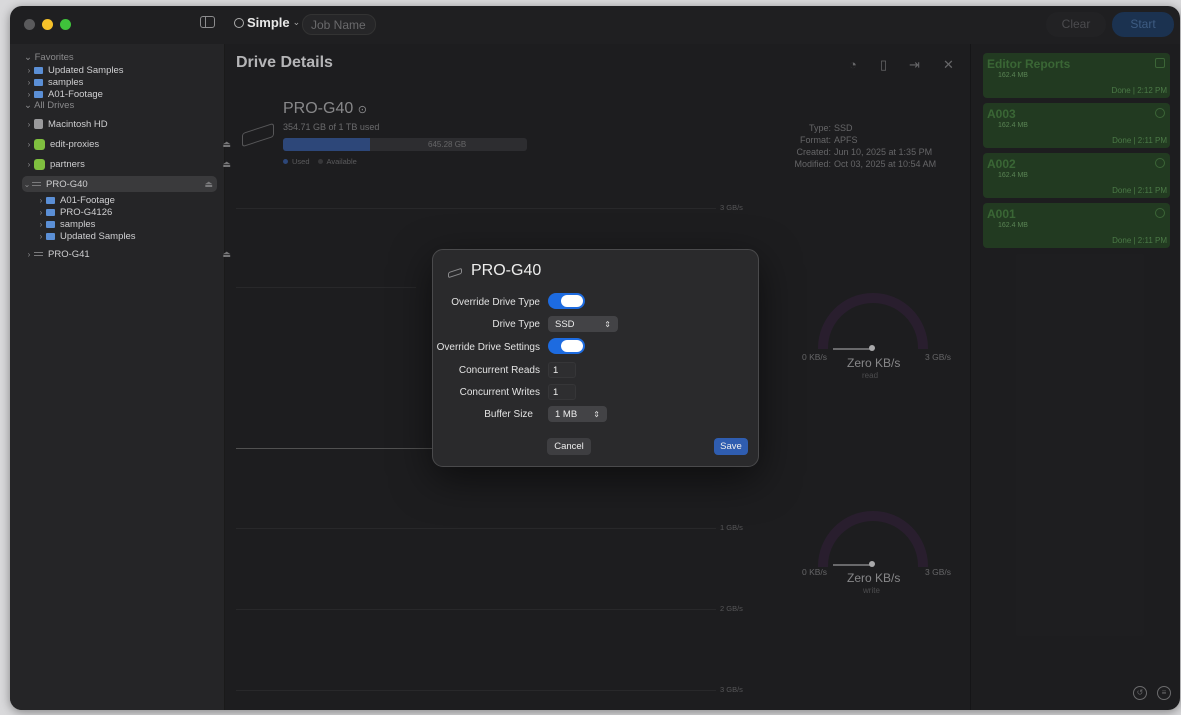 The height and width of the screenshot is (715, 1181). What do you see at coordinates (565, 324) in the screenshot?
I see `drive-type-value: SSD` at bounding box center [565, 324].